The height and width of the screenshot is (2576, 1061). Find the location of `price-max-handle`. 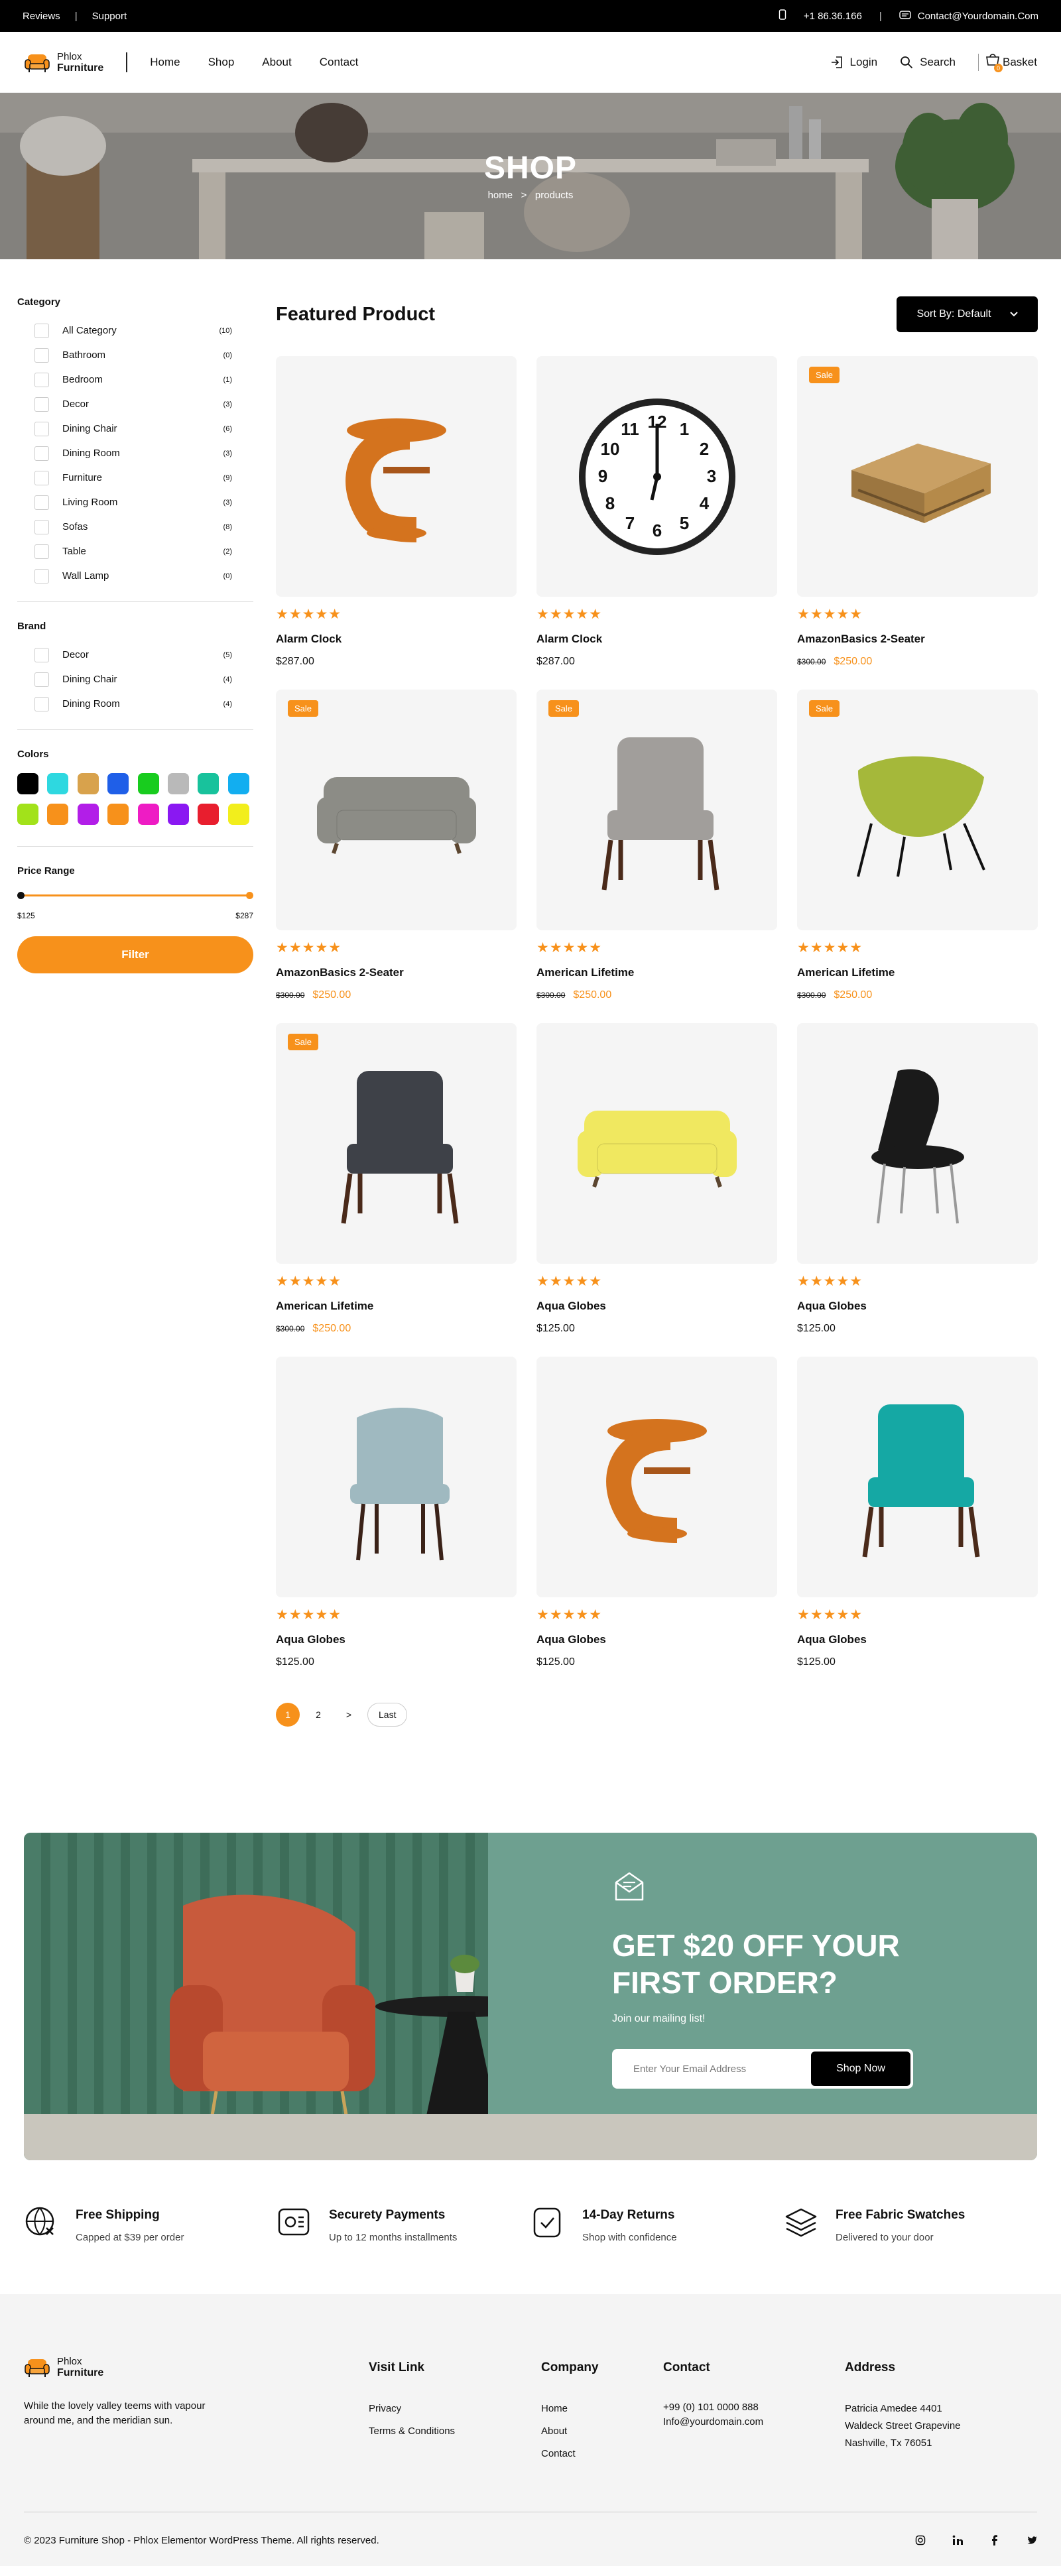

price-max-handle is located at coordinates (249, 895).